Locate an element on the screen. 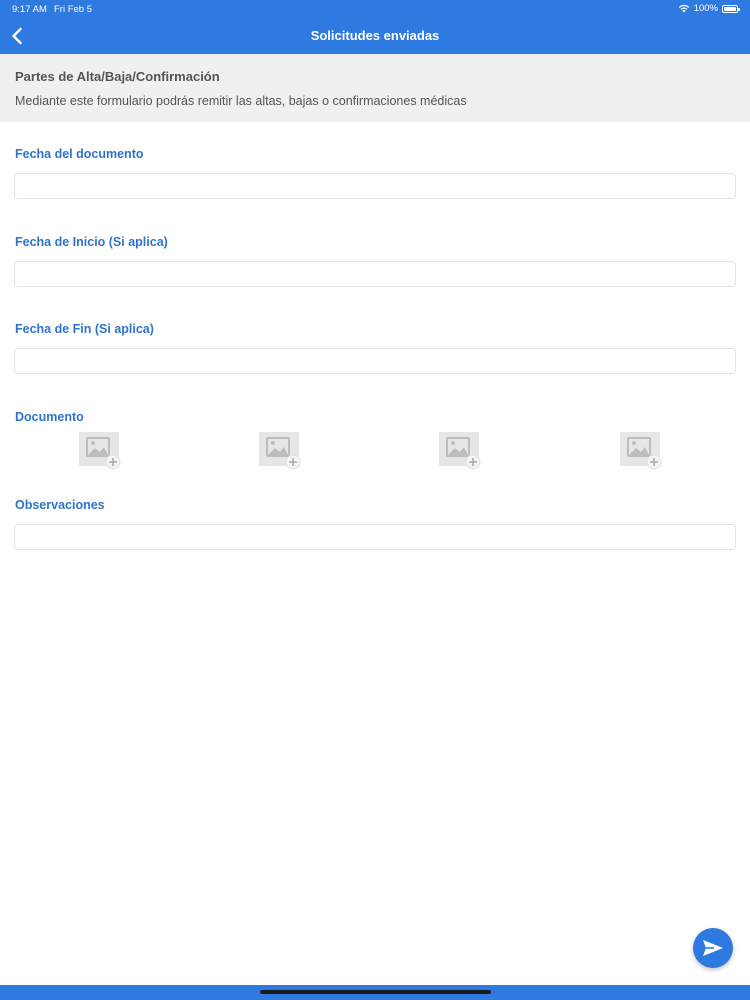 The height and width of the screenshot is (1000, 750). observaciones-field is located at coordinates (375, 537).